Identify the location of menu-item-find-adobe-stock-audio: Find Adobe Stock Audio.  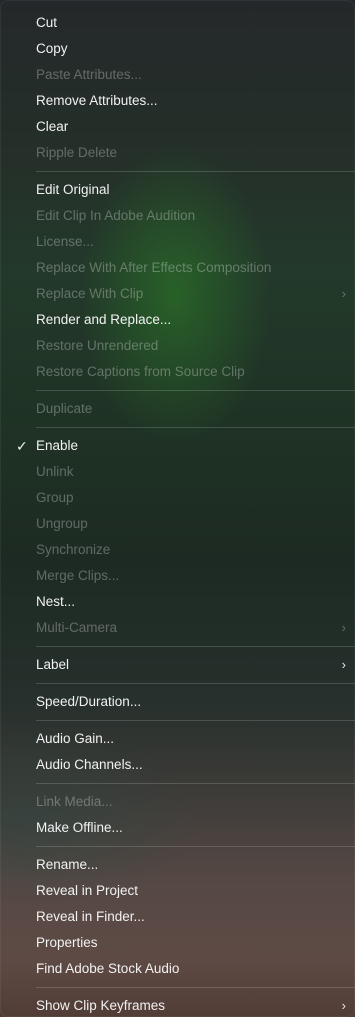
(177, 969).